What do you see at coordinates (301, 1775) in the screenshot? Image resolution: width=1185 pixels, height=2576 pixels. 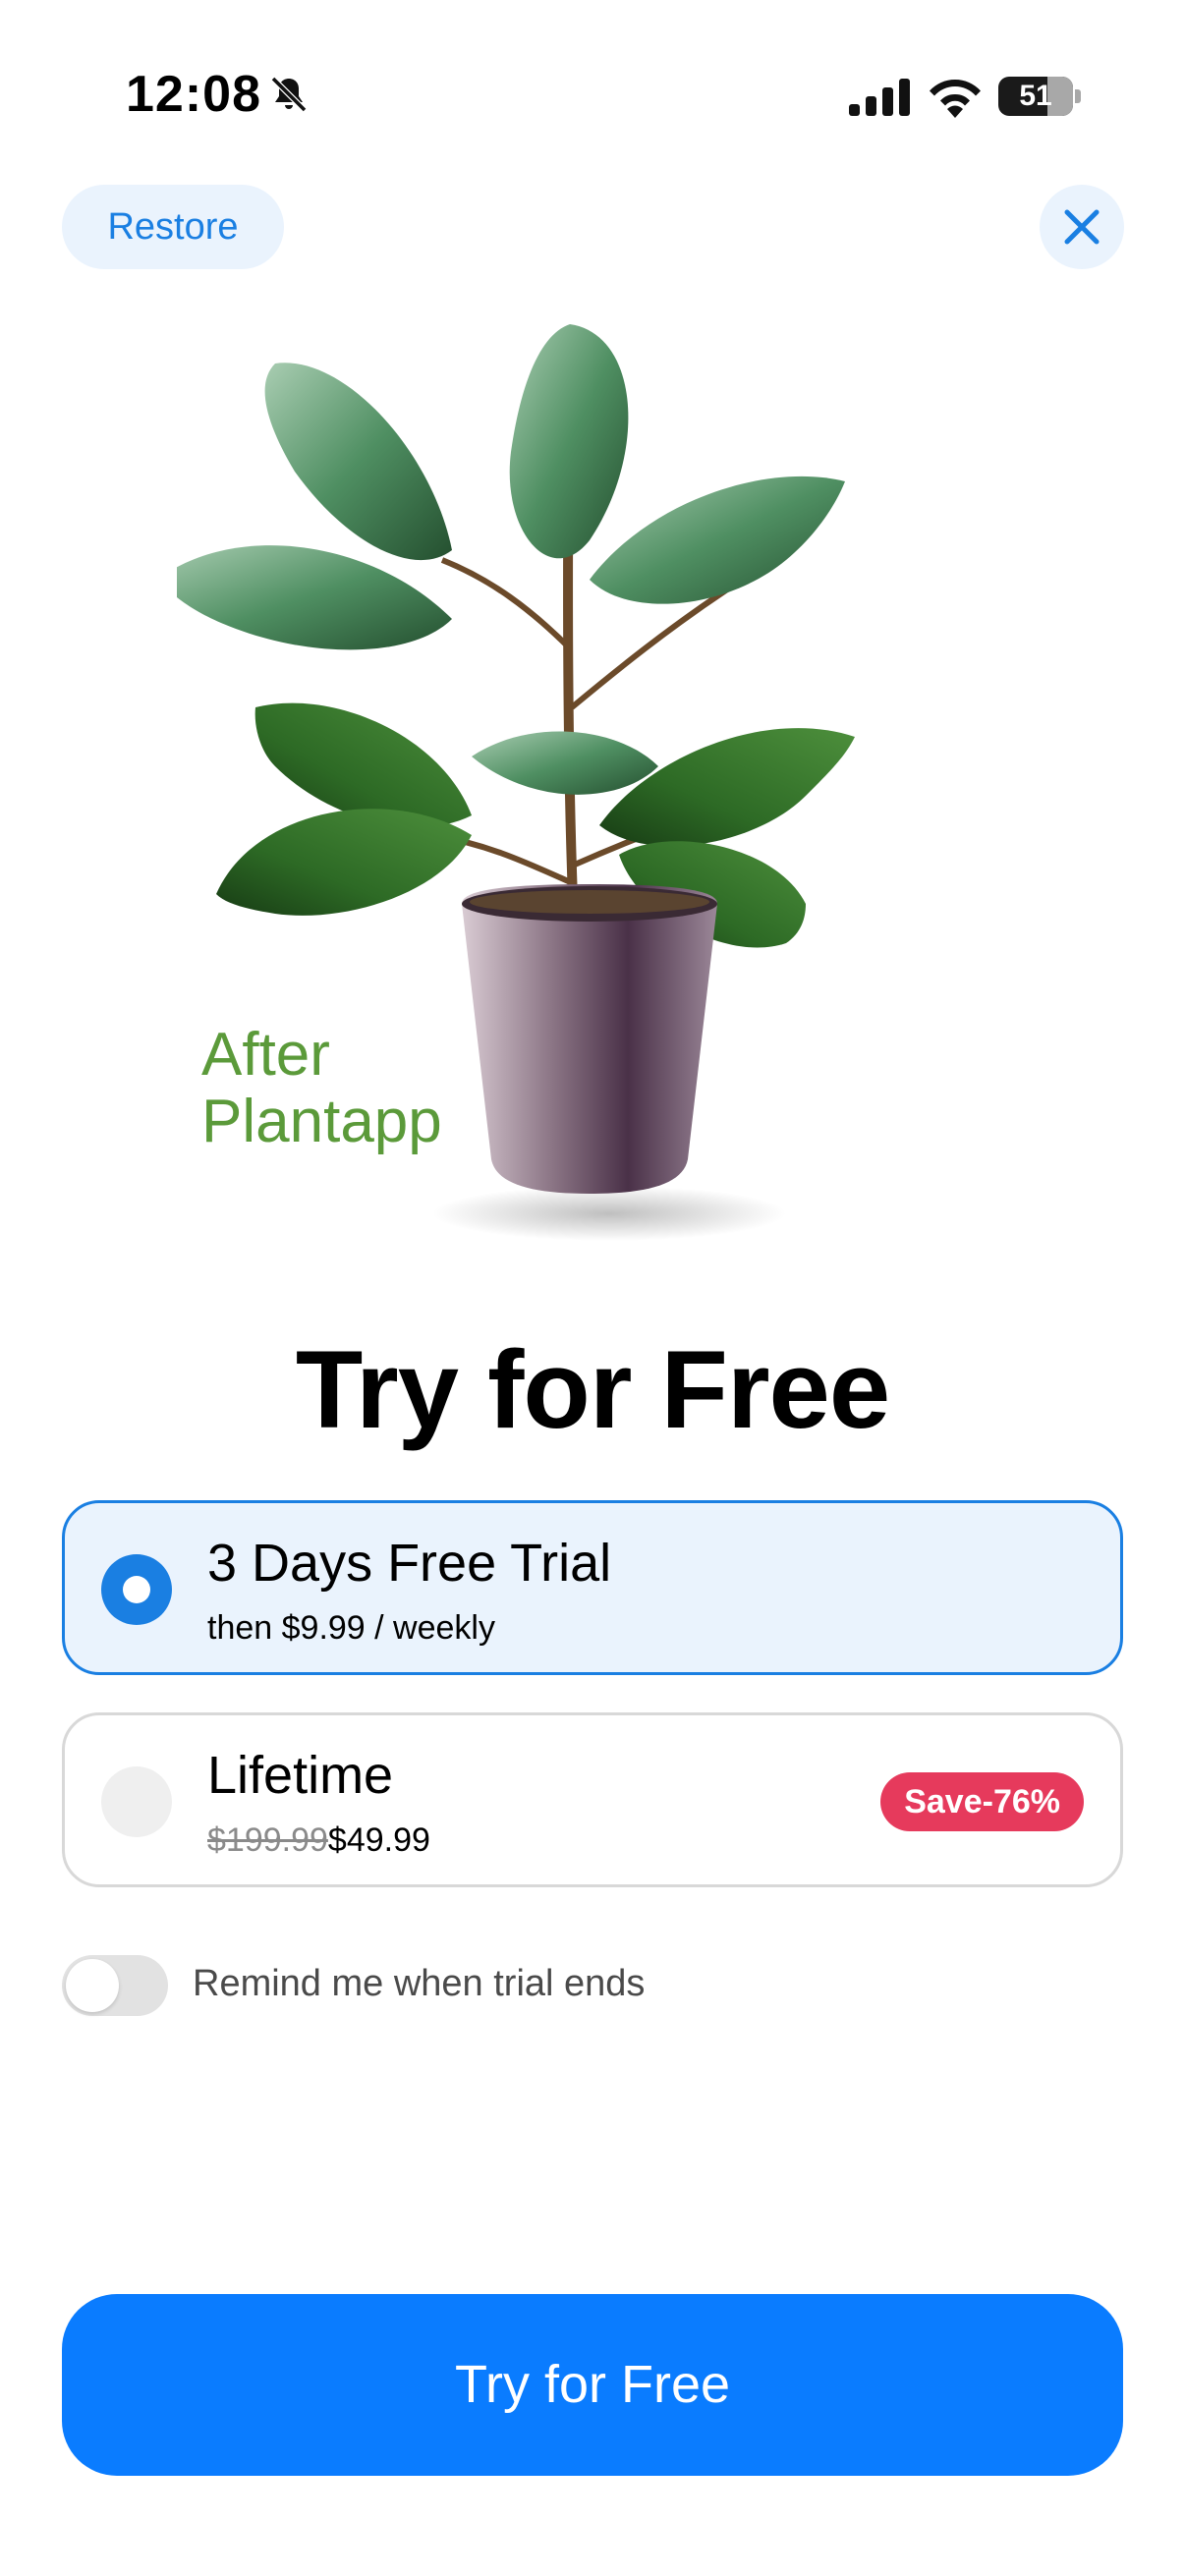 I see `plan-name: Lifetime` at bounding box center [301, 1775].